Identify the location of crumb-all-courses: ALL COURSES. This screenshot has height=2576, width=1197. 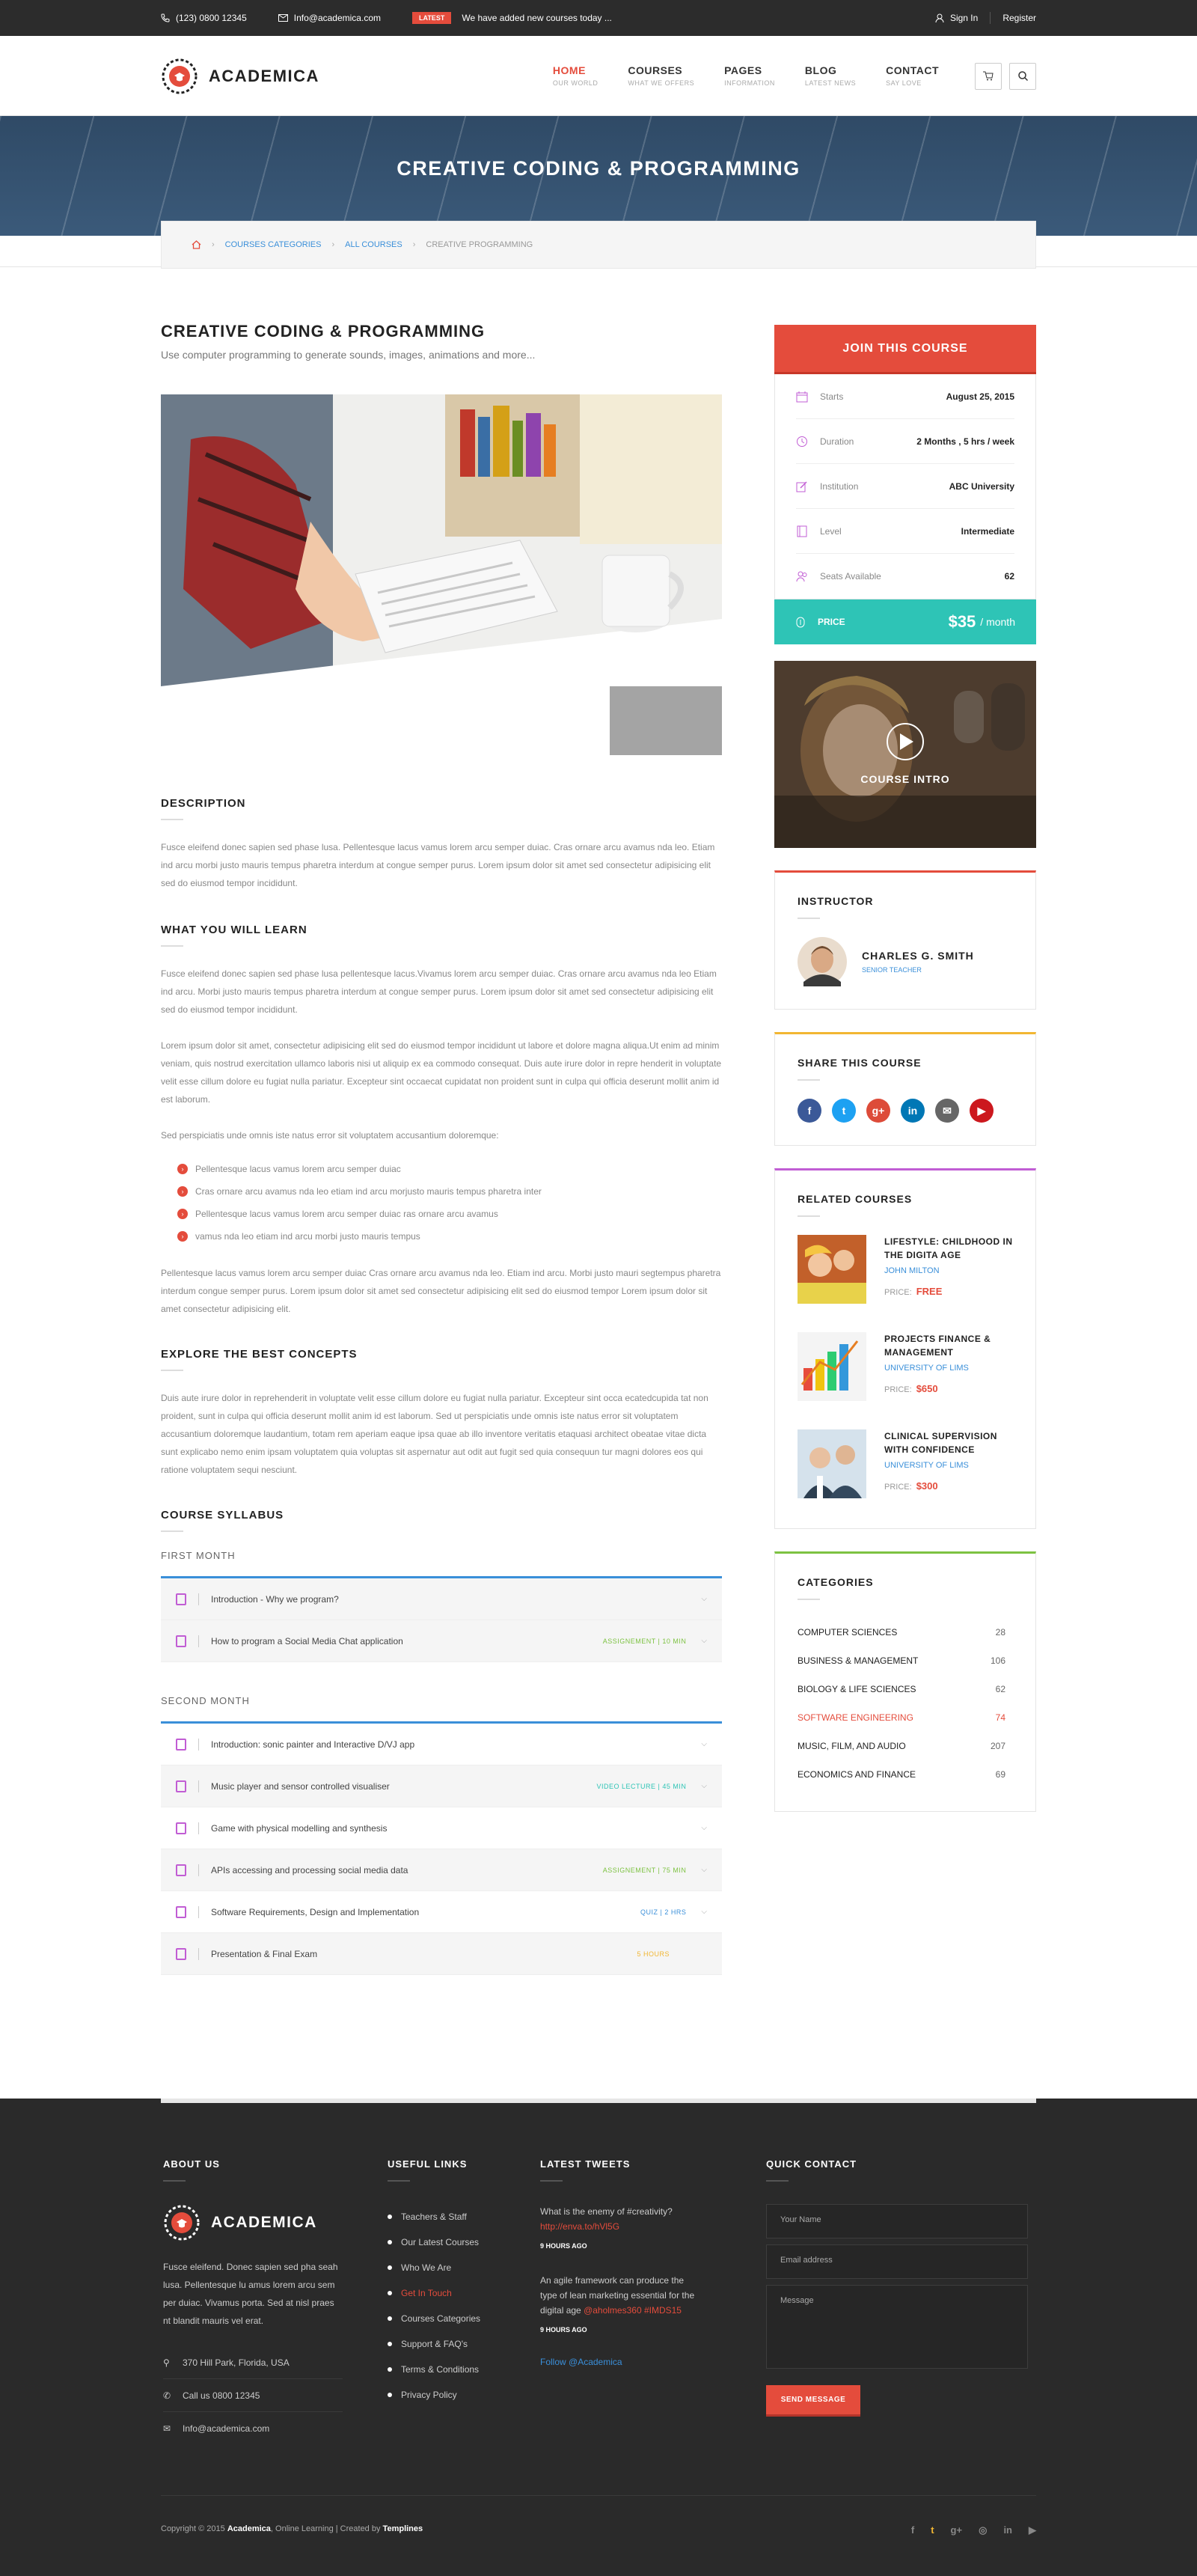
(373, 244).